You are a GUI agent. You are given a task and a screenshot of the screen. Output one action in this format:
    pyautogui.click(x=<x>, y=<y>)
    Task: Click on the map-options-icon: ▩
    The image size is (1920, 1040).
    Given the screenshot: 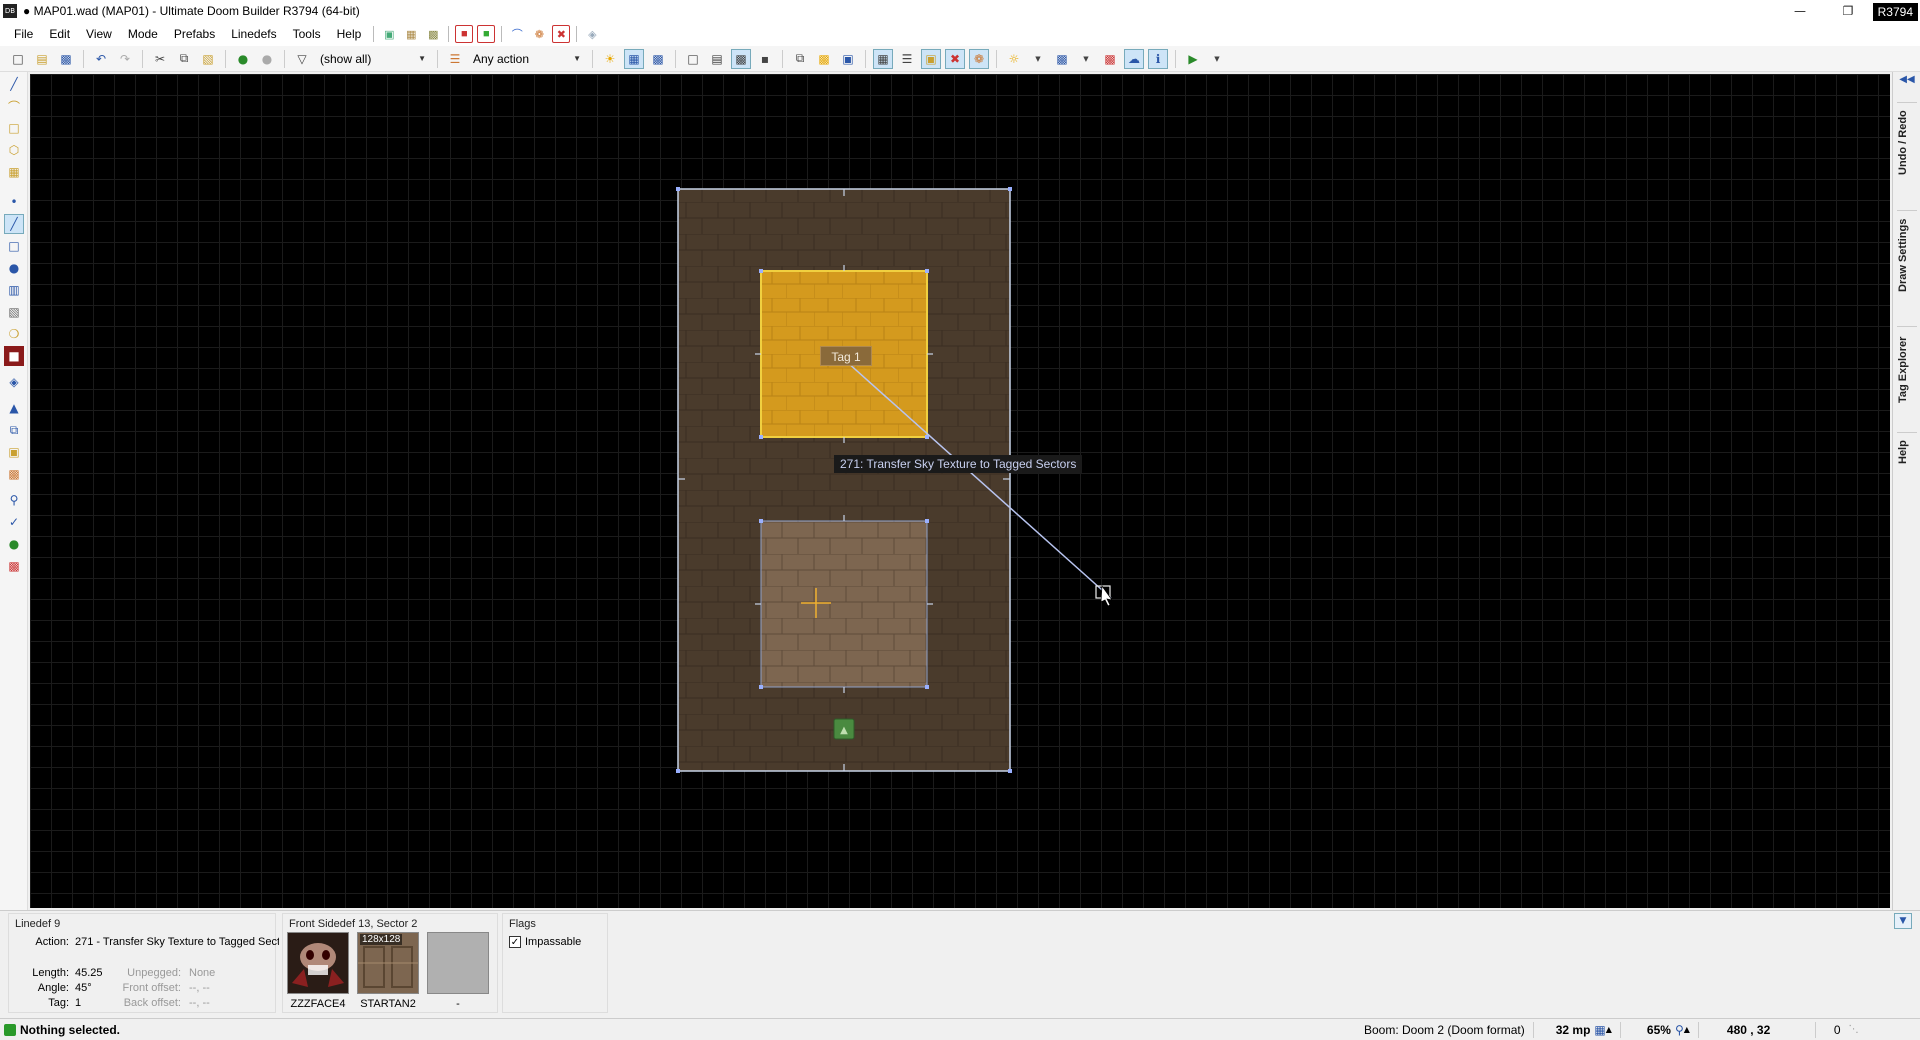 What is the action you would take?
    pyautogui.click(x=433, y=34)
    